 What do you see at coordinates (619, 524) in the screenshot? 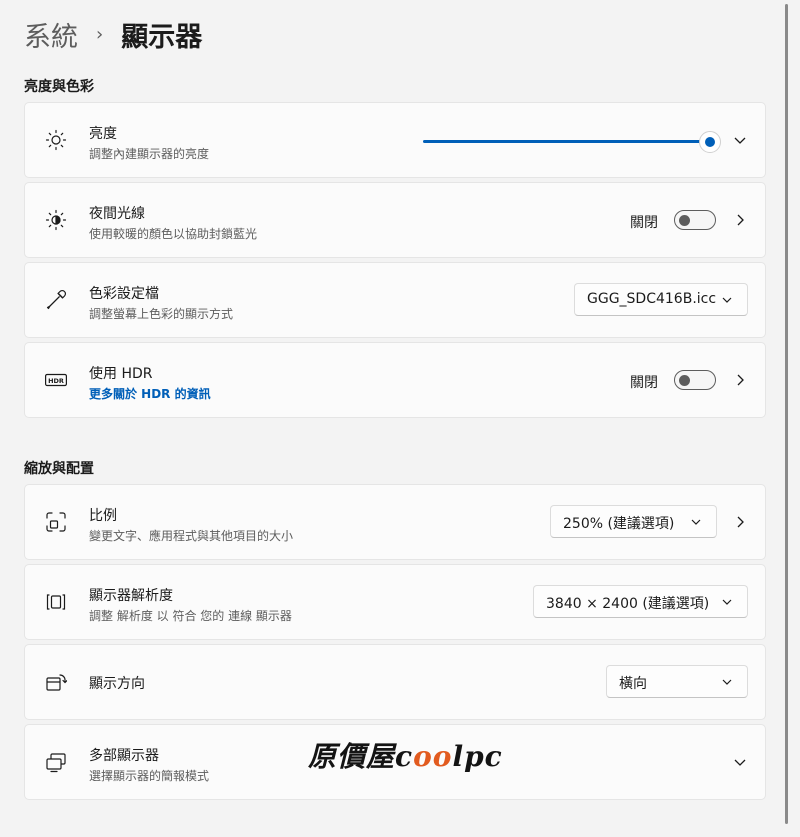
I see `scale-selected: 250% (建議選項)` at bounding box center [619, 524].